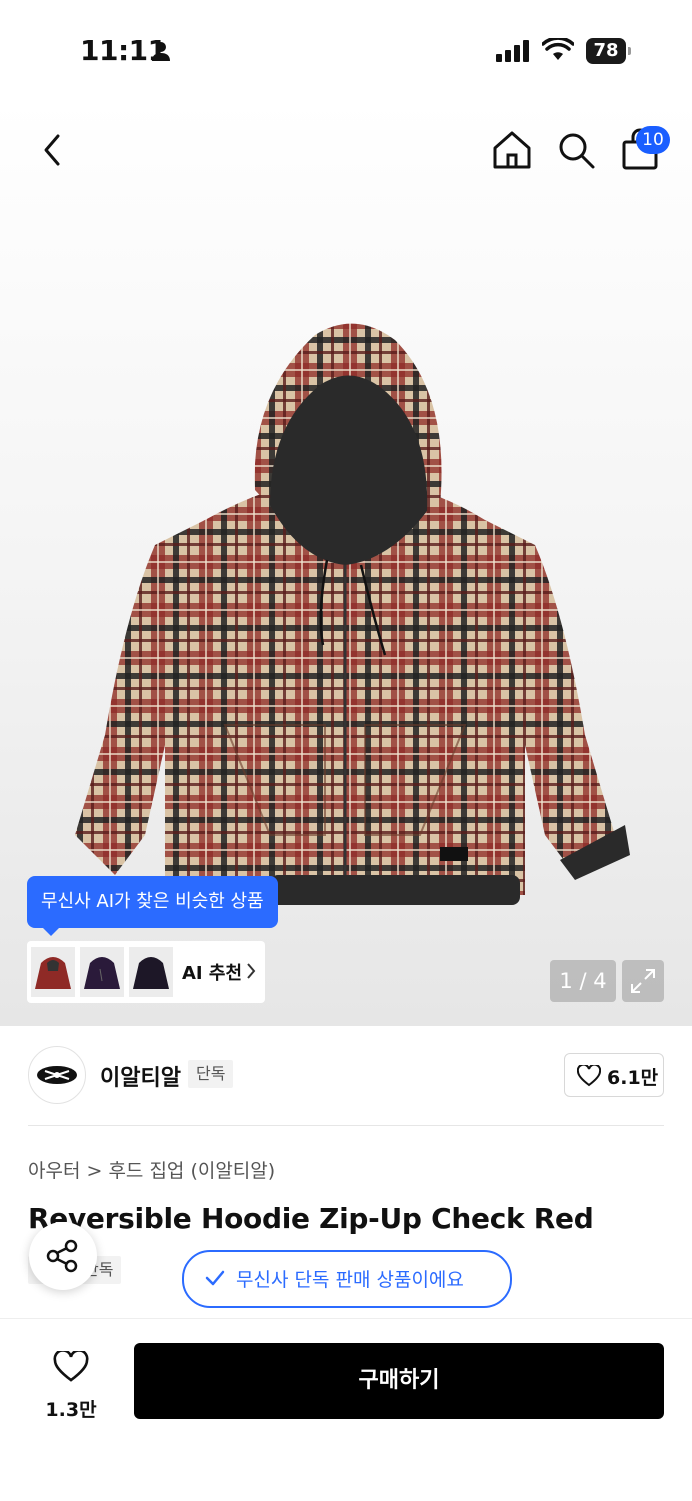 This screenshot has width=692, height=1501. Describe the element at coordinates (140, 1076) in the screenshot. I see `brand-name: 이알티알` at that location.